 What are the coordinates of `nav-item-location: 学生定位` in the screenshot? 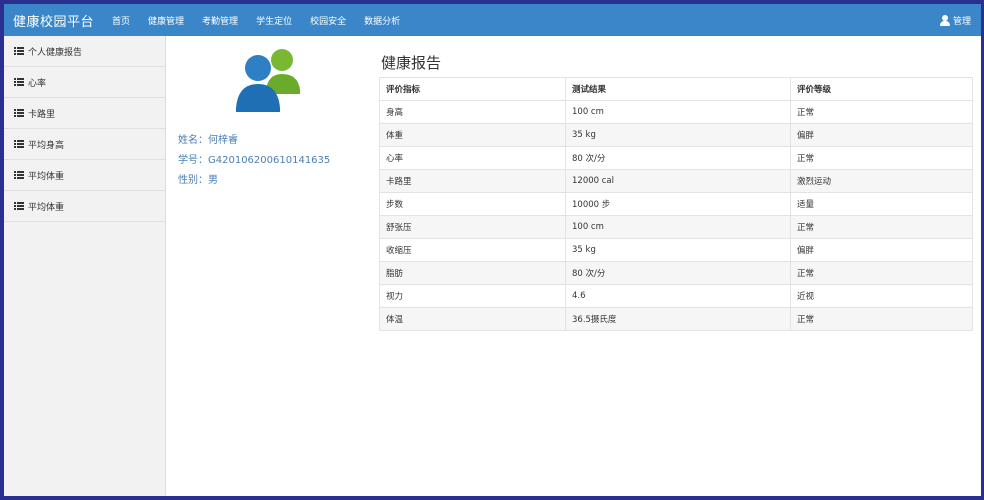 It's located at (274, 20).